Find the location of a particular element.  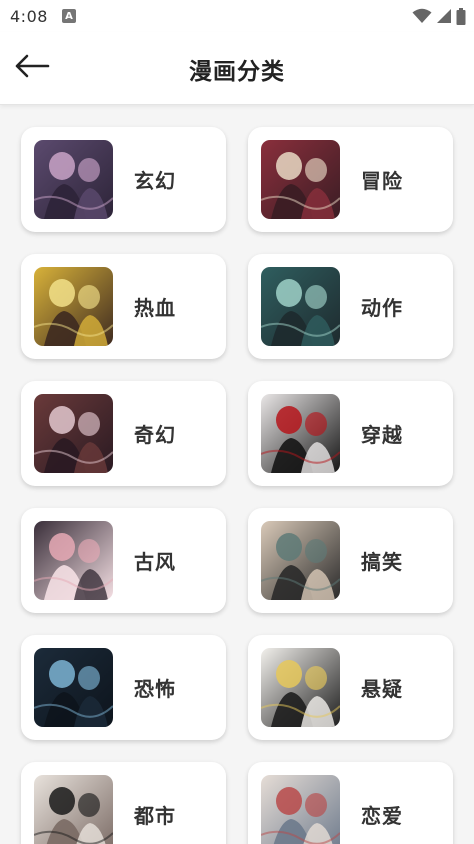

category-card: 冒险 is located at coordinates (350, 179).